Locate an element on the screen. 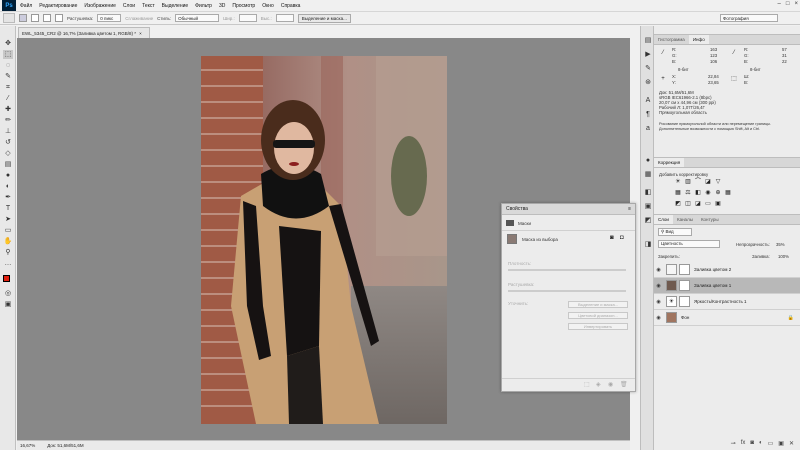 The width and height of the screenshot is (800, 450). adjustment-layer-icon: ◐ is located at coordinates (761, 443).